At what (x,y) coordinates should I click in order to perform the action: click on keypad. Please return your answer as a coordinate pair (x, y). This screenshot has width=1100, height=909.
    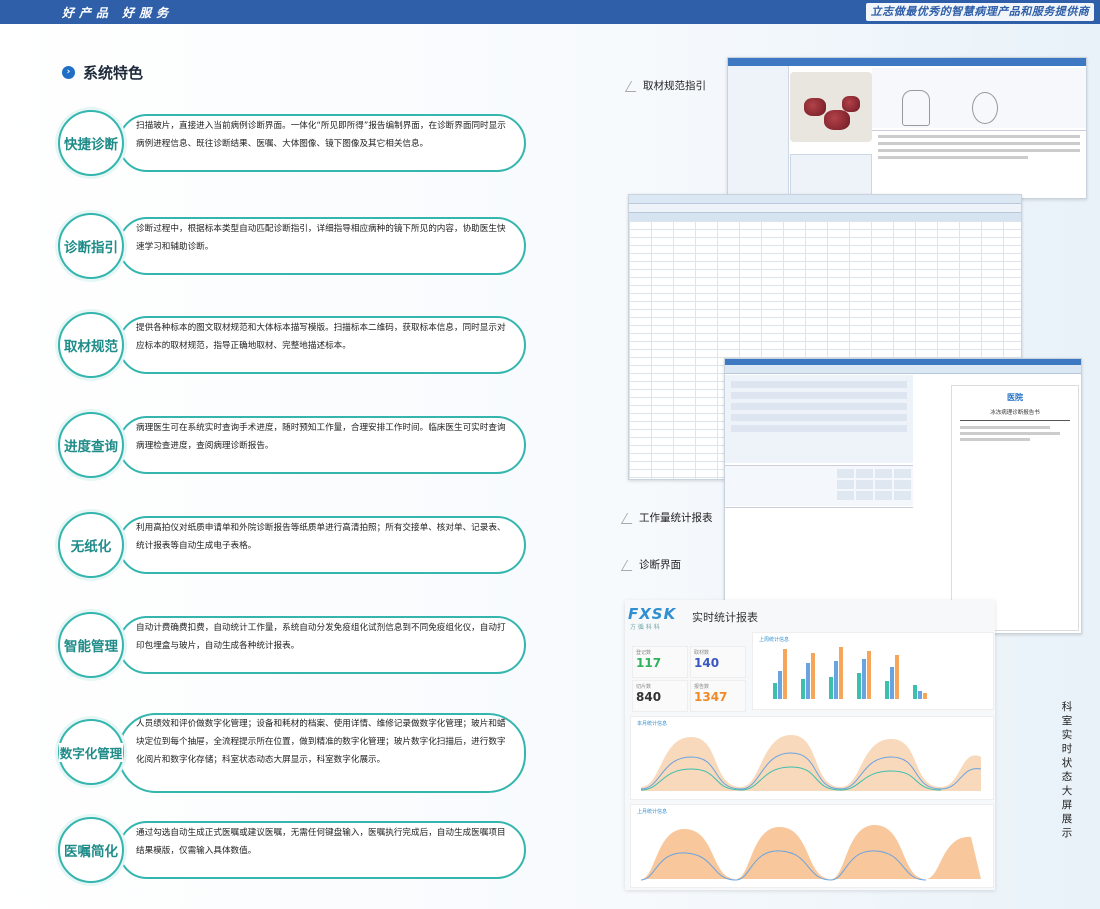
    Looking at the image, I should click on (874, 486).